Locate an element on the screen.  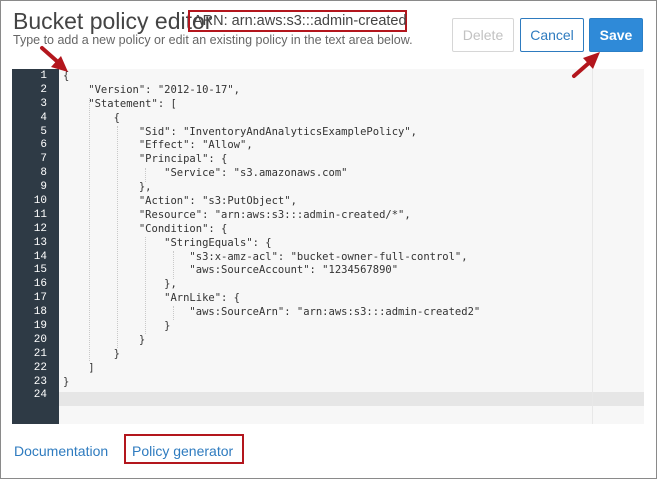
line-number: 2 is located at coordinates (43, 89).